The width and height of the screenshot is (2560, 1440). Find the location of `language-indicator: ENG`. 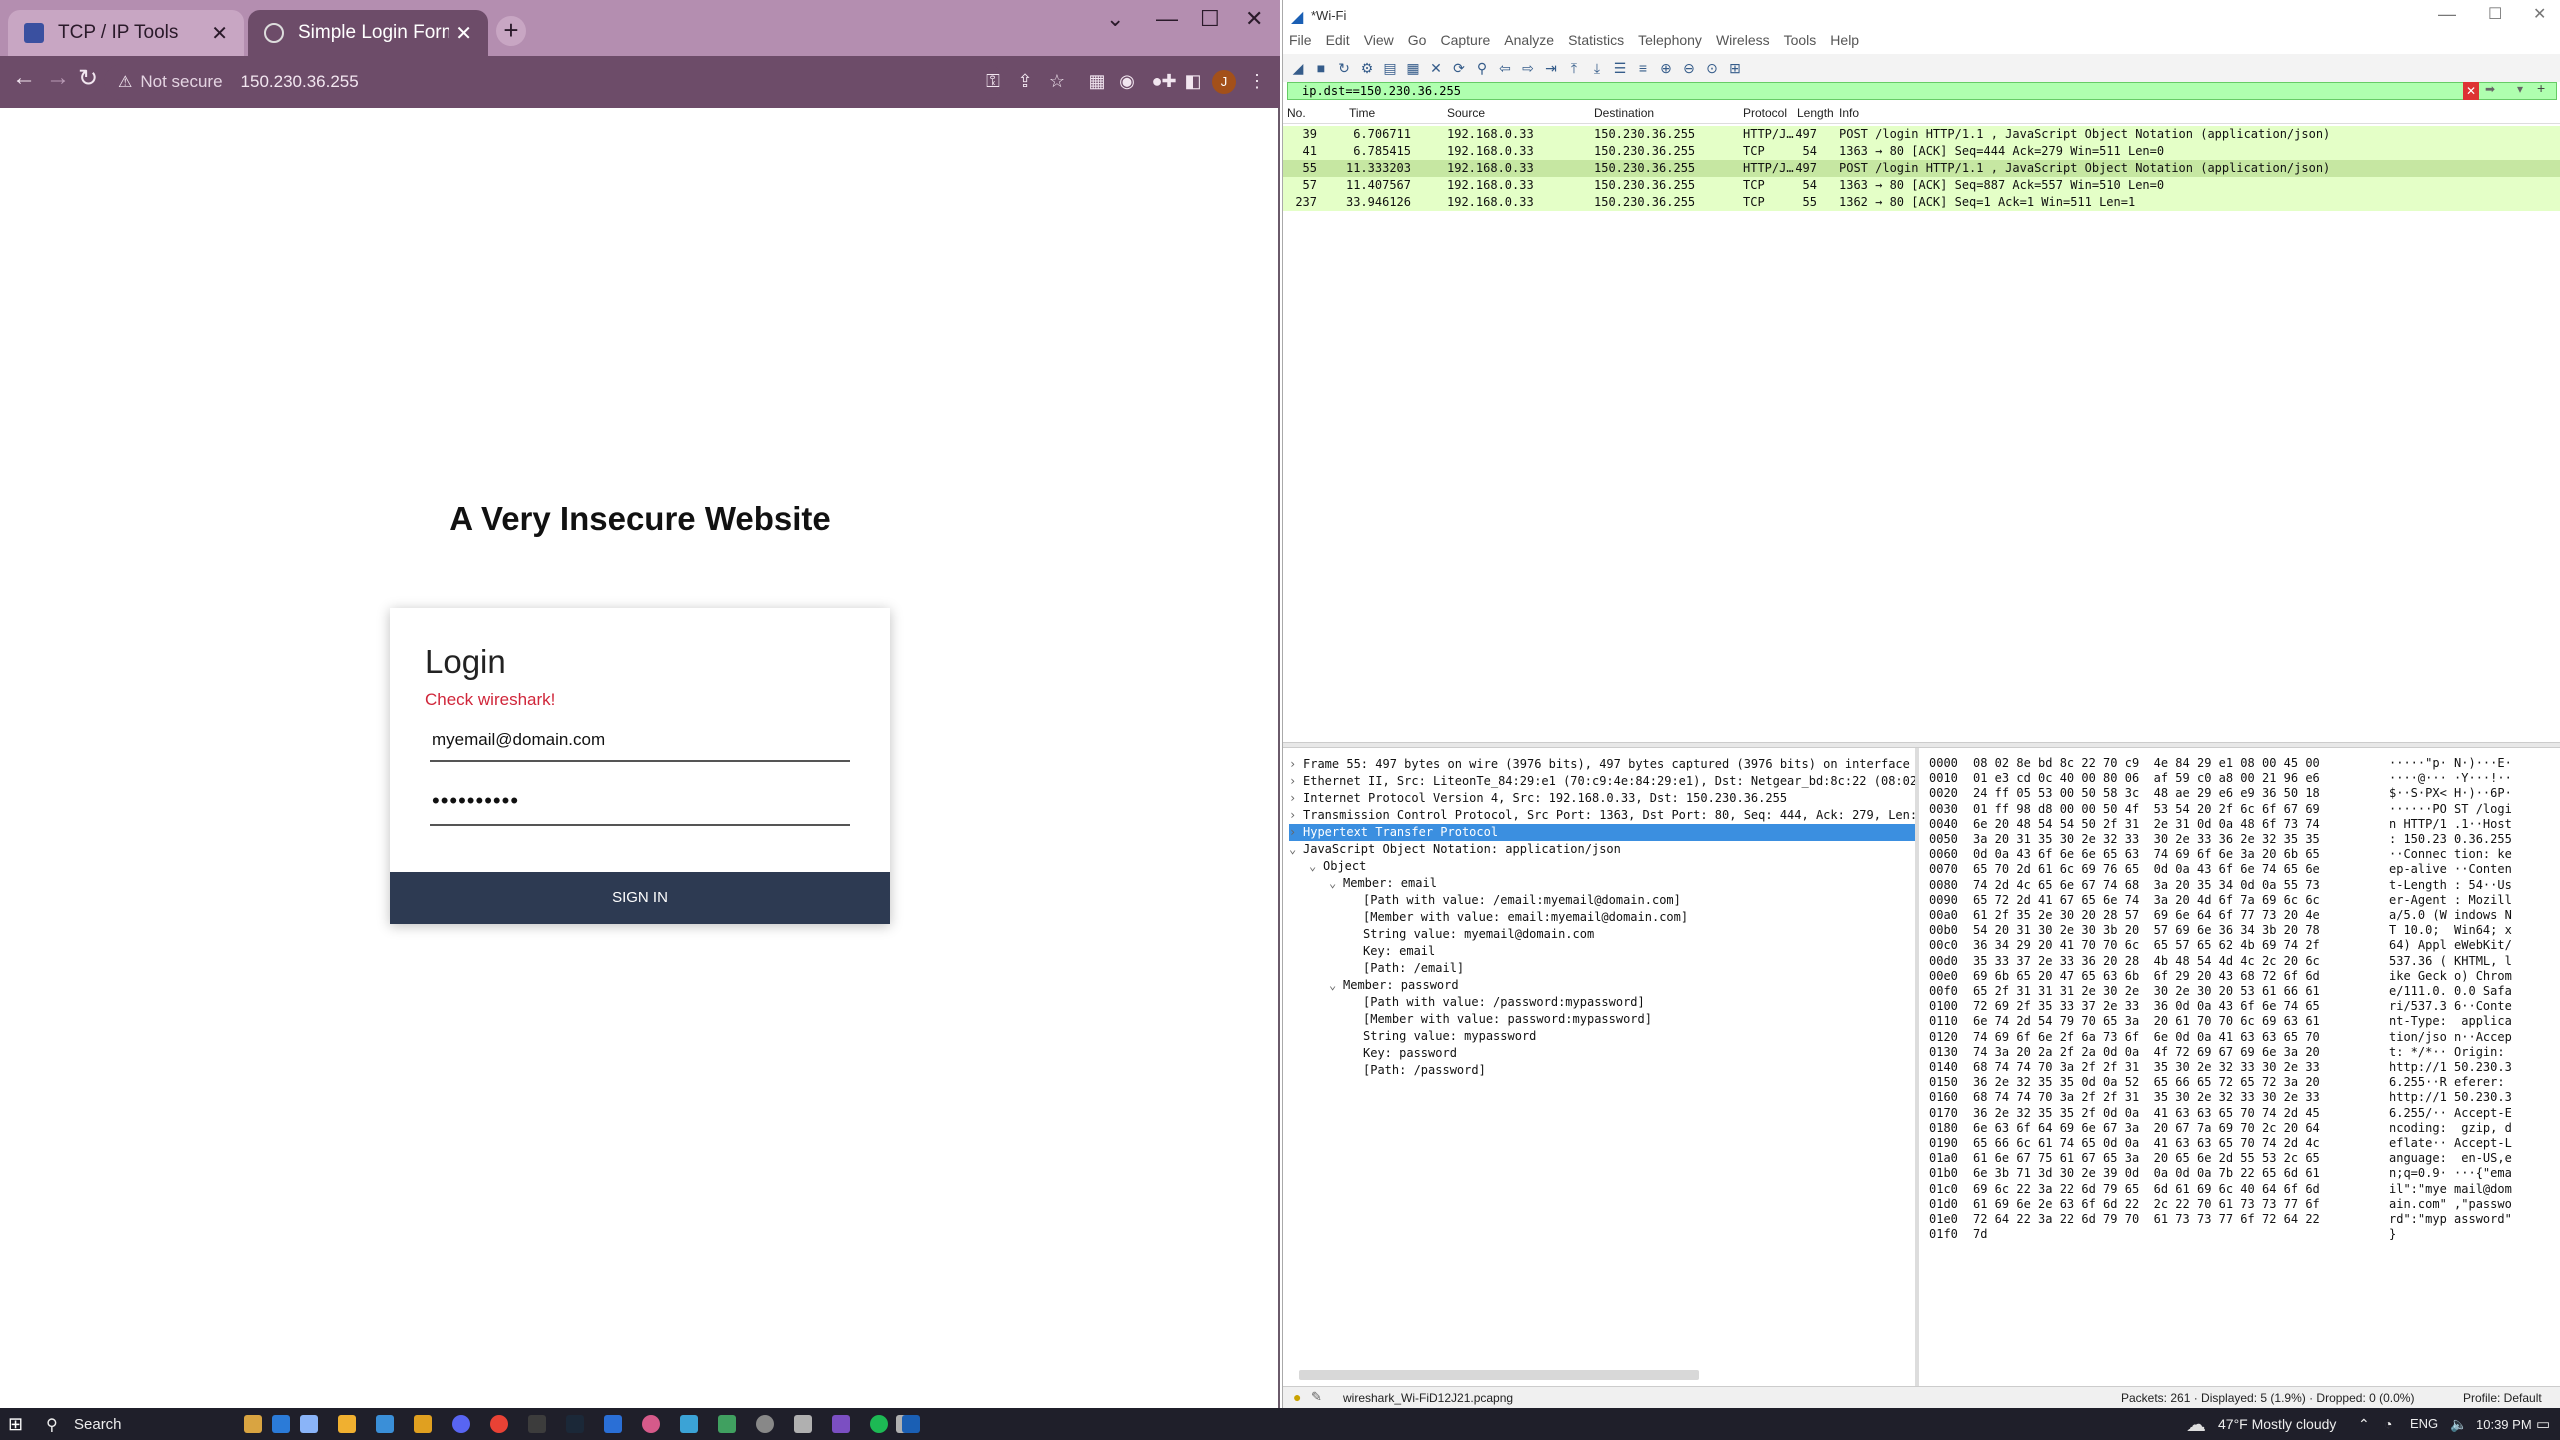

language-indicator: ENG is located at coordinates (2424, 1423).